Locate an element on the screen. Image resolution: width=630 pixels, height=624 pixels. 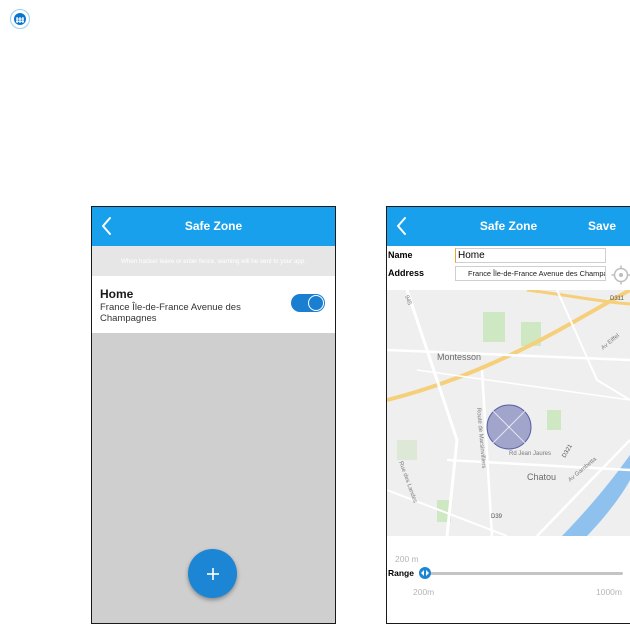
road-code-label: D311 is located at coordinates (617, 299).